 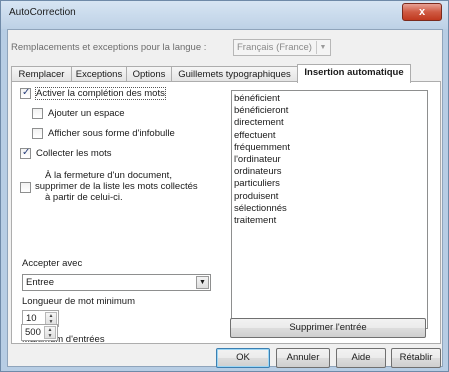 What do you see at coordinates (40, 282) in the screenshot?
I see `accept-with-value: Entree` at bounding box center [40, 282].